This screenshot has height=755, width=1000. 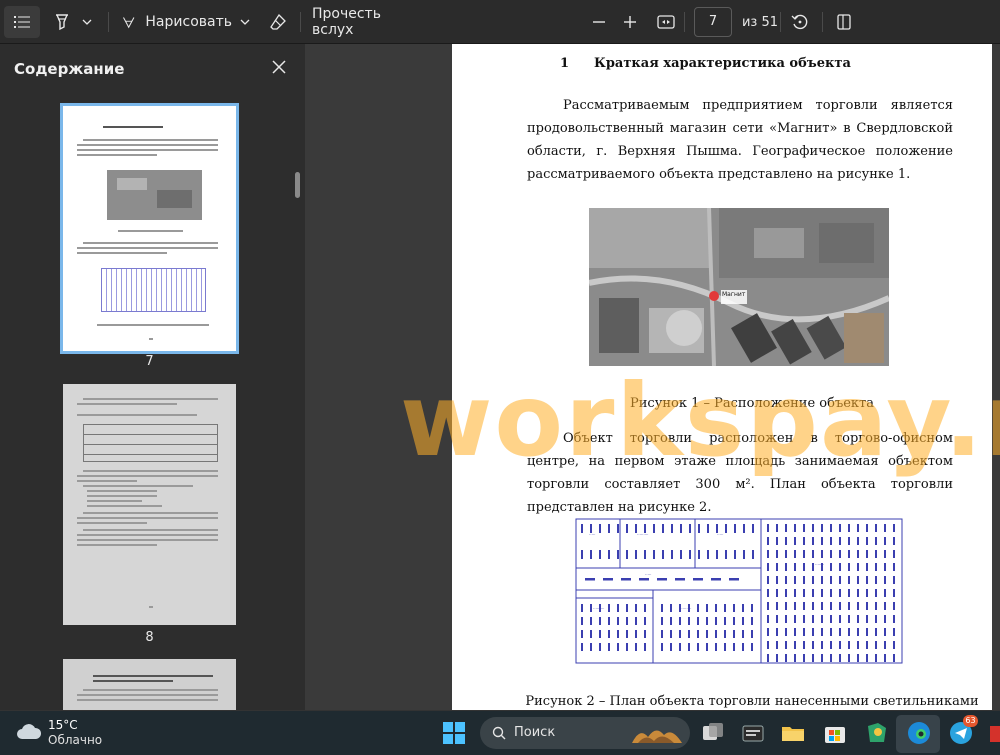 I want to click on sidebar-scrollbar, so click(x=297, y=185).